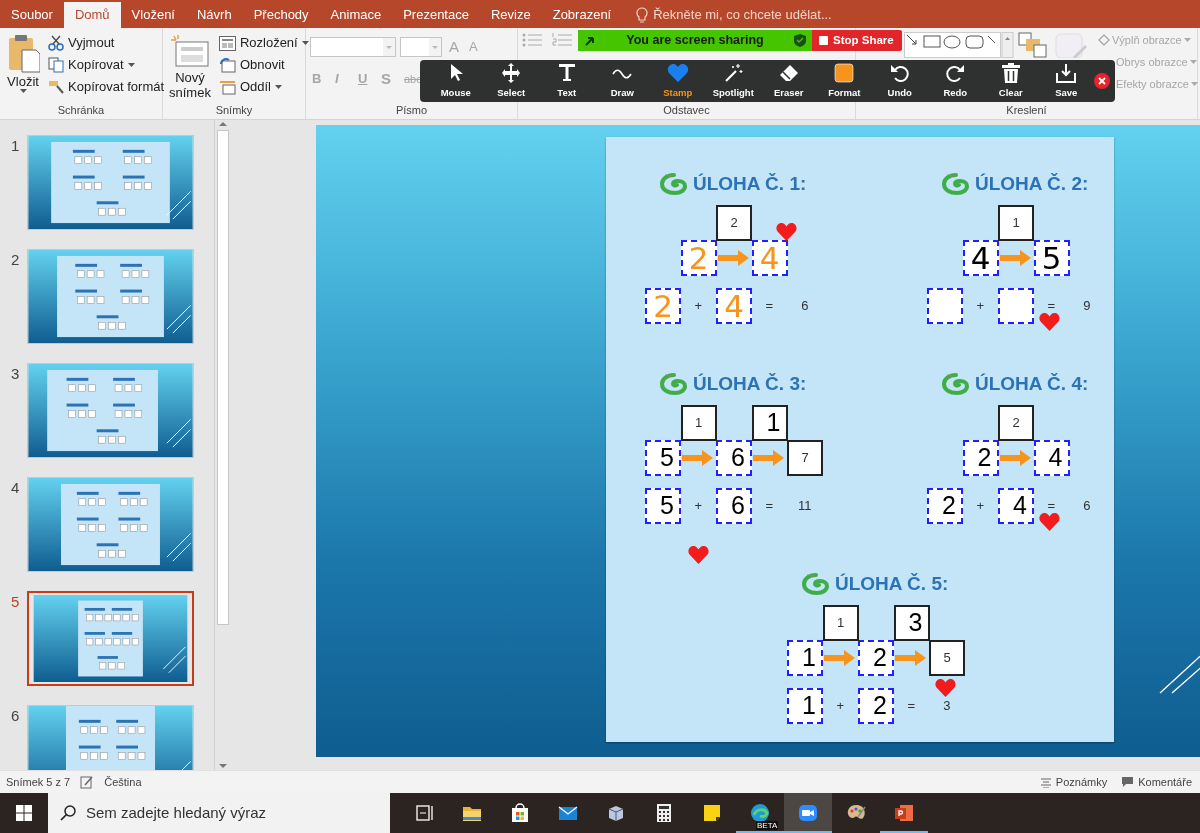 The width and height of the screenshot is (1200, 833). I want to click on annotation-tool-button: Stamp, so click(678, 81).